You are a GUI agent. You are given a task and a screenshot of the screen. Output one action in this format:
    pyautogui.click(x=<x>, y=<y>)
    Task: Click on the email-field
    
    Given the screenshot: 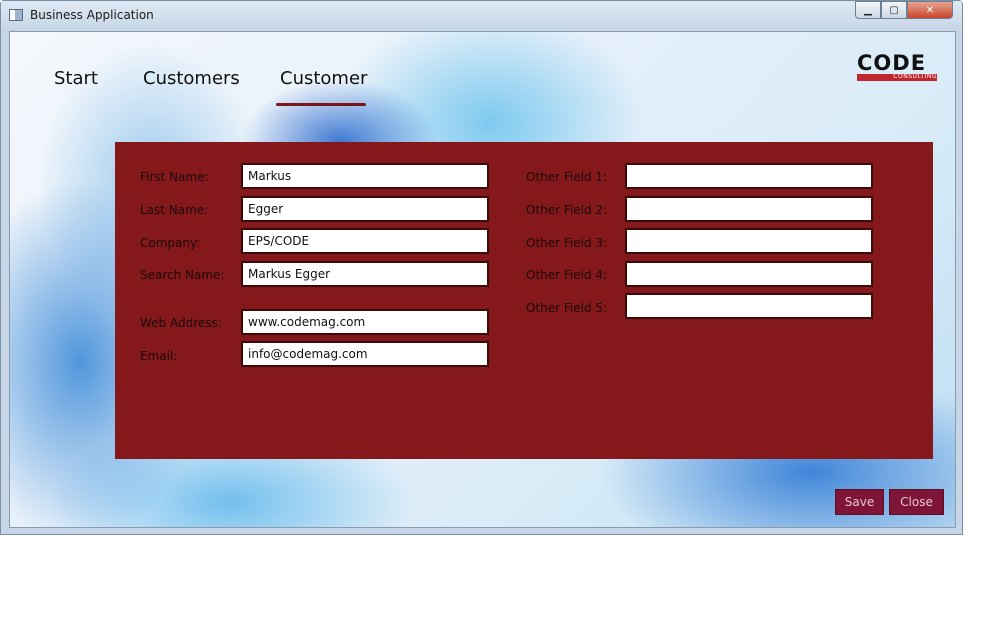 What is the action you would take?
    pyautogui.click(x=365, y=354)
    